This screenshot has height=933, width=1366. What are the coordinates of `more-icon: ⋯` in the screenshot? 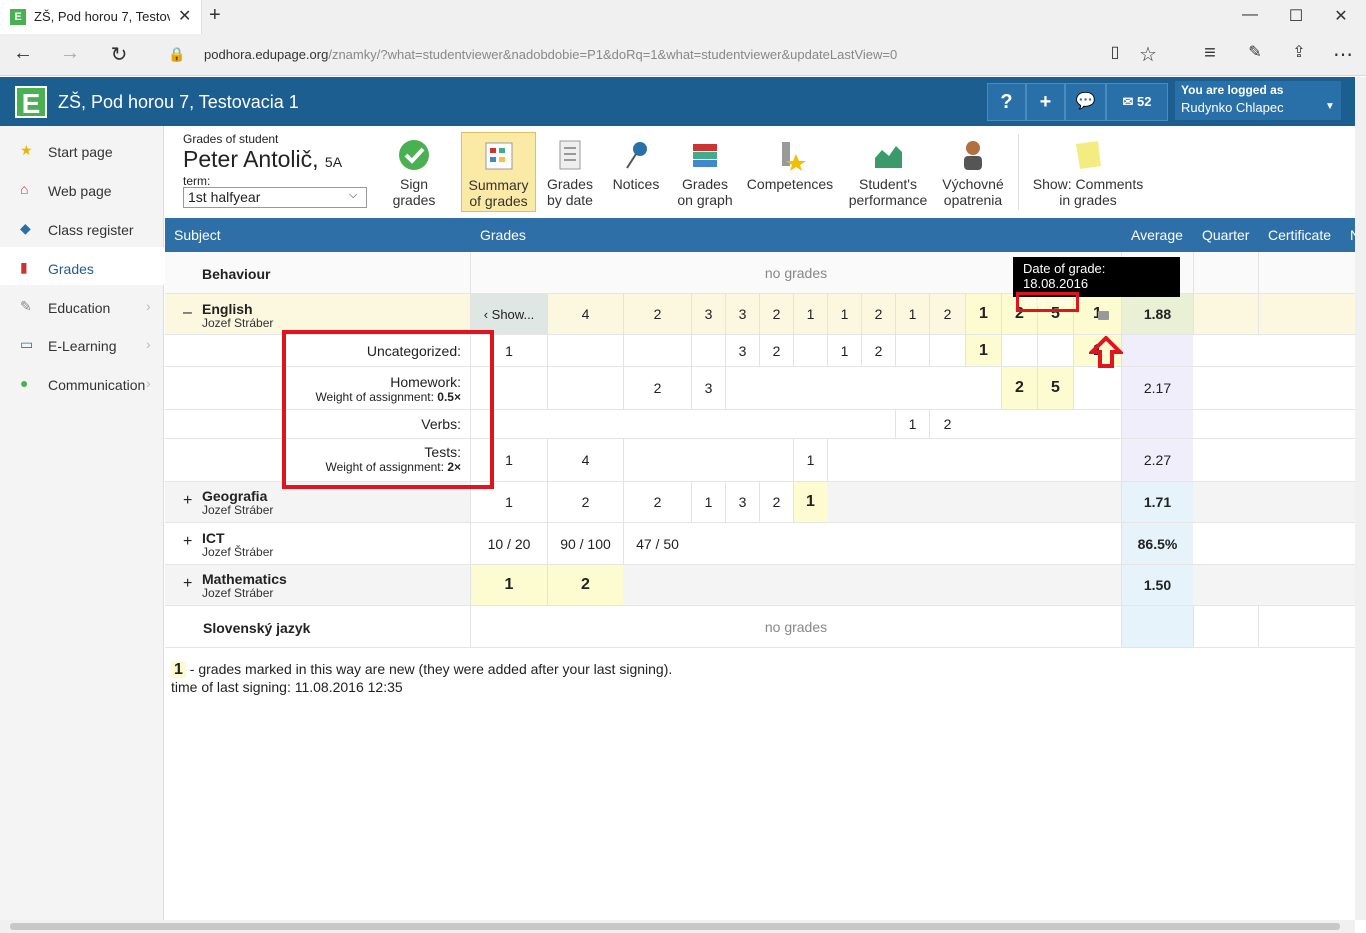 It's located at (1343, 54).